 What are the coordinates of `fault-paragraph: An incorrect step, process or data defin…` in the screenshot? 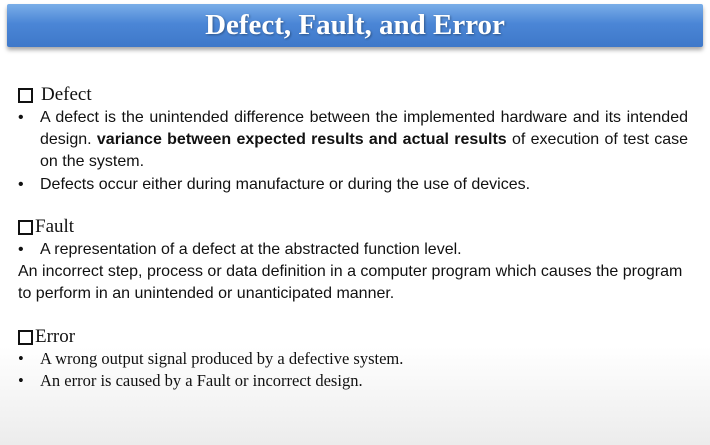 It's located at (350, 282).